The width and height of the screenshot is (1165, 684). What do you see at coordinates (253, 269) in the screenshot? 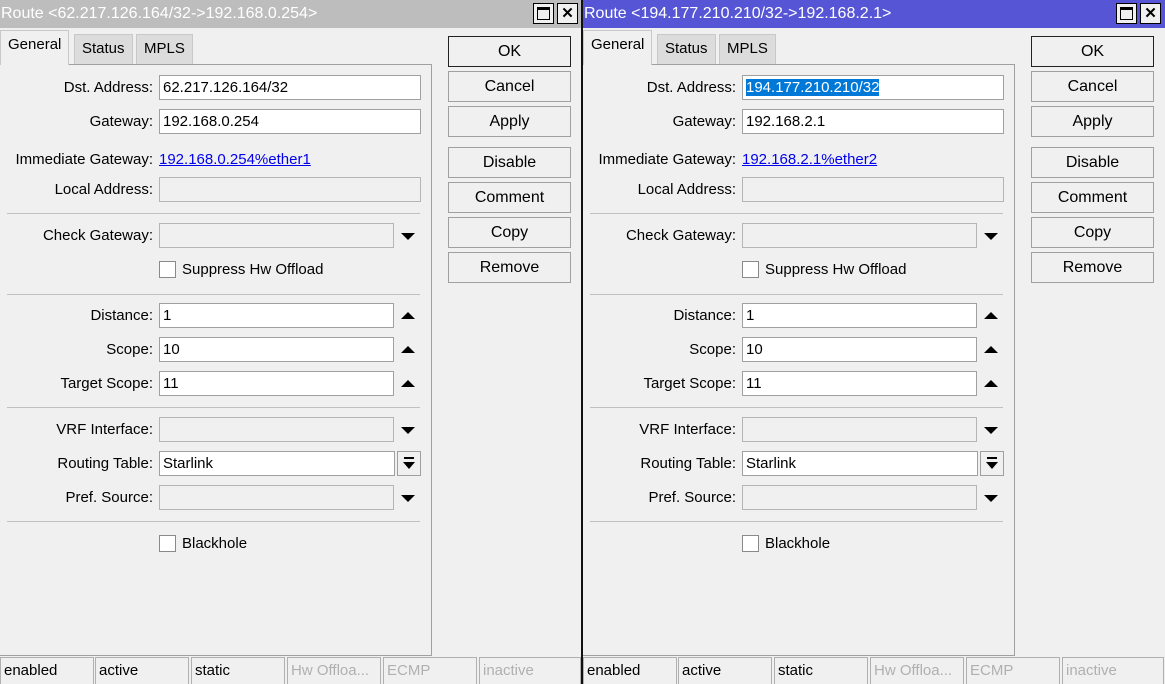
I see `suppress-hw-offload-label: Suppress Hw Offload` at bounding box center [253, 269].